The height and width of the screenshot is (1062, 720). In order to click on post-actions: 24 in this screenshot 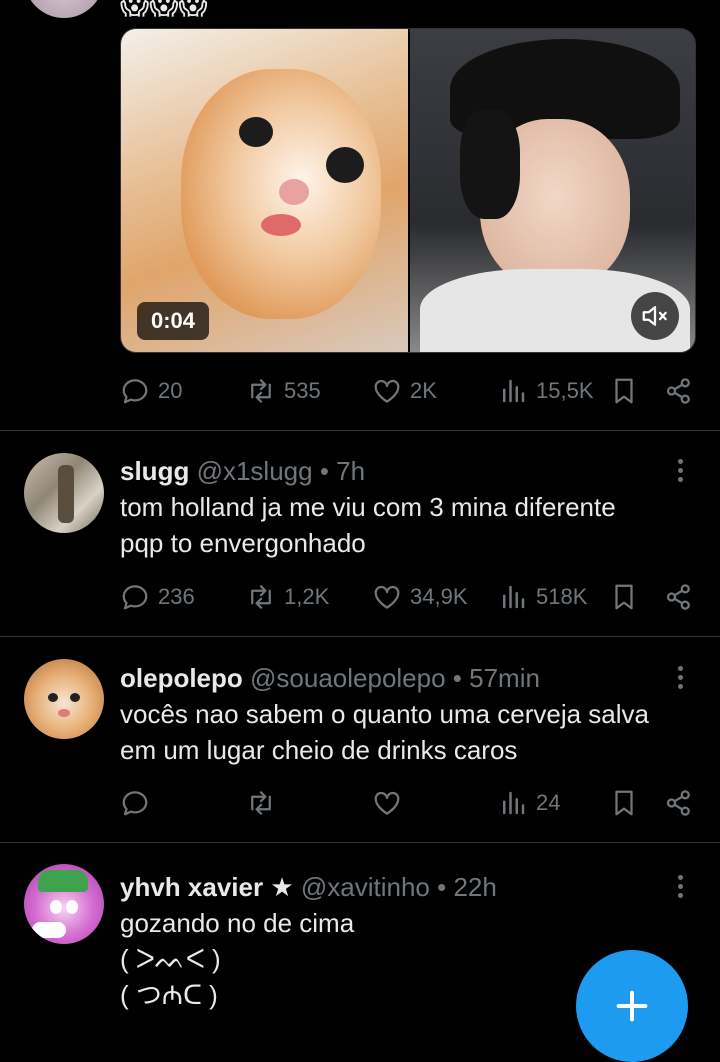, I will do `click(360, 803)`.